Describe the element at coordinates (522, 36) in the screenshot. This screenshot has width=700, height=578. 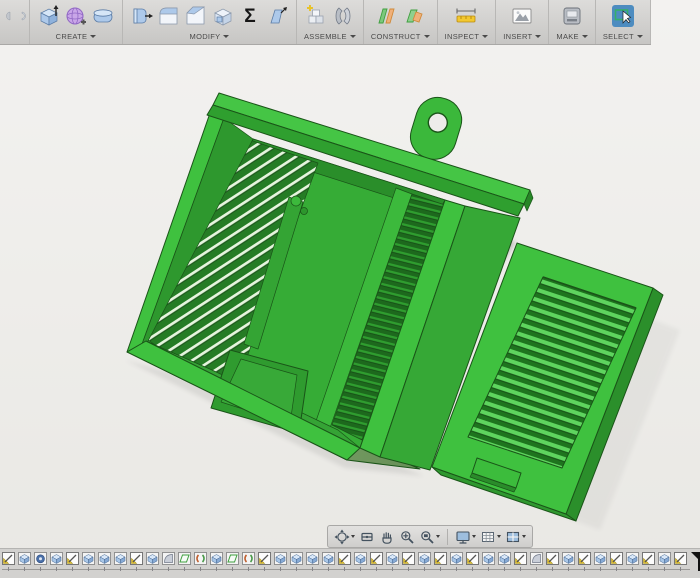
I see `section-label-insert: INSERT` at that location.